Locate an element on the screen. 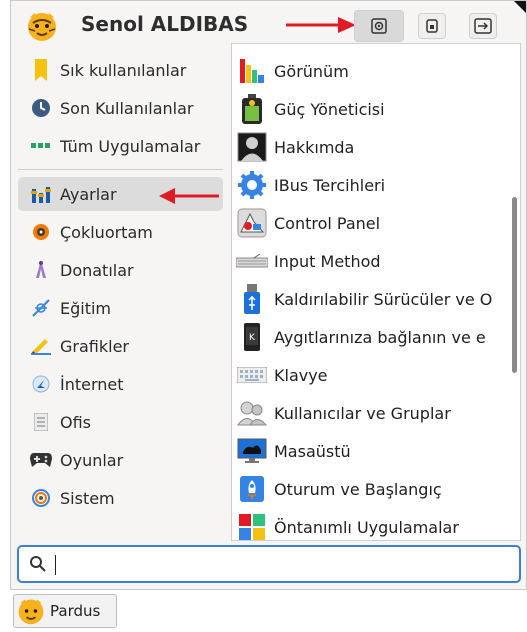  multimedia-icon is located at coordinates (41, 232).